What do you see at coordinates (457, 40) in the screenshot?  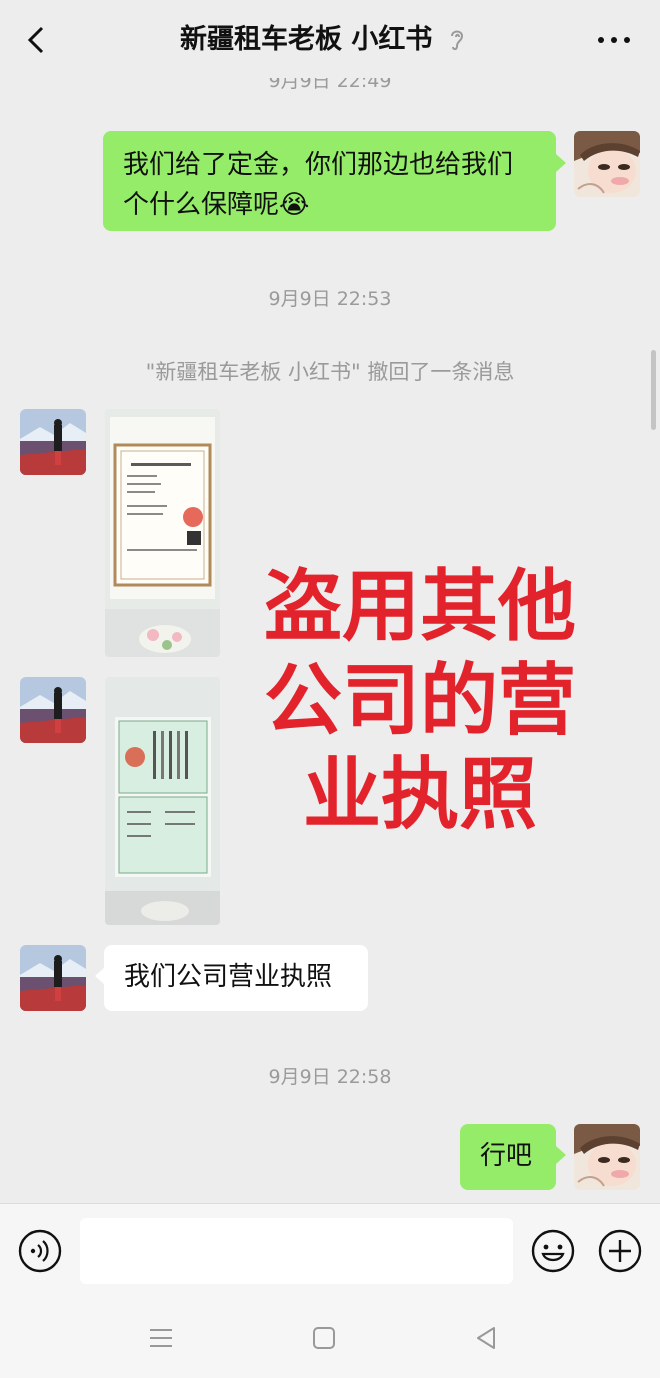 I see `ear-icon` at bounding box center [457, 40].